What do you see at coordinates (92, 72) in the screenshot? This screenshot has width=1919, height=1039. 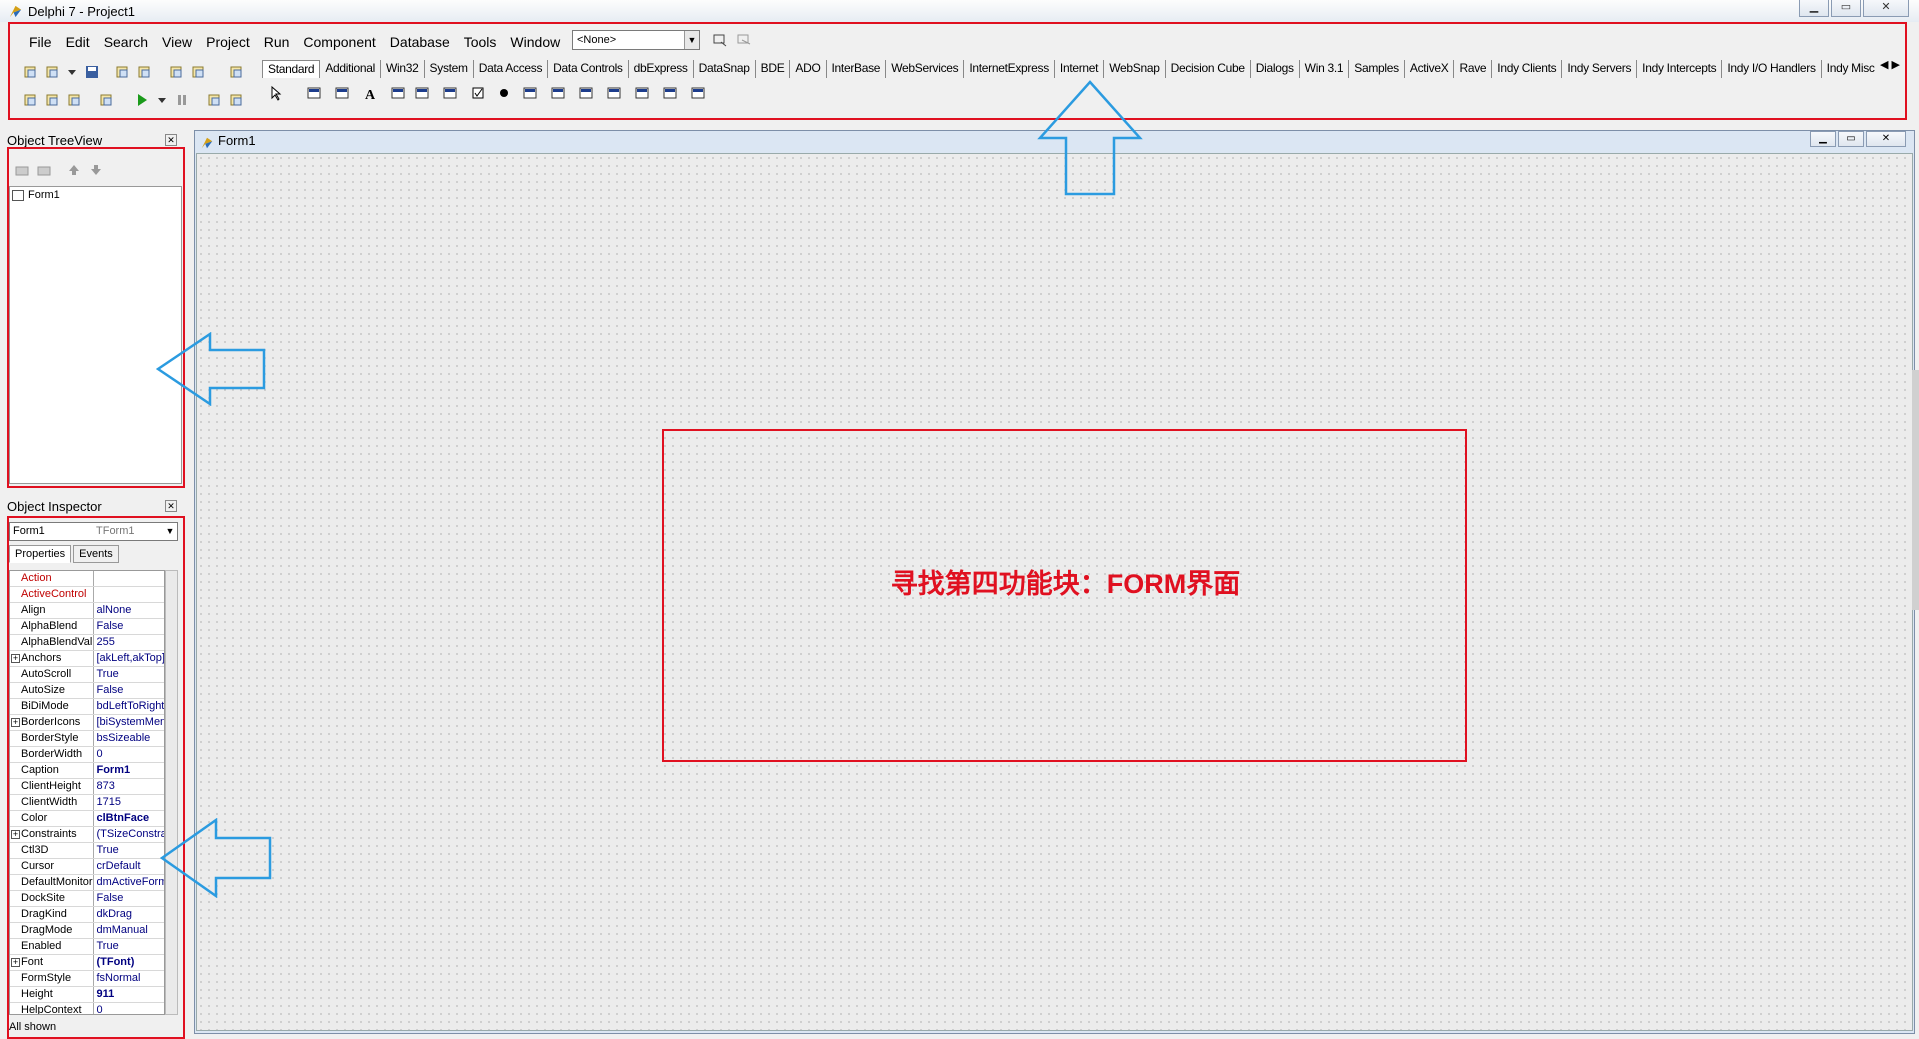 I see `save-button` at bounding box center [92, 72].